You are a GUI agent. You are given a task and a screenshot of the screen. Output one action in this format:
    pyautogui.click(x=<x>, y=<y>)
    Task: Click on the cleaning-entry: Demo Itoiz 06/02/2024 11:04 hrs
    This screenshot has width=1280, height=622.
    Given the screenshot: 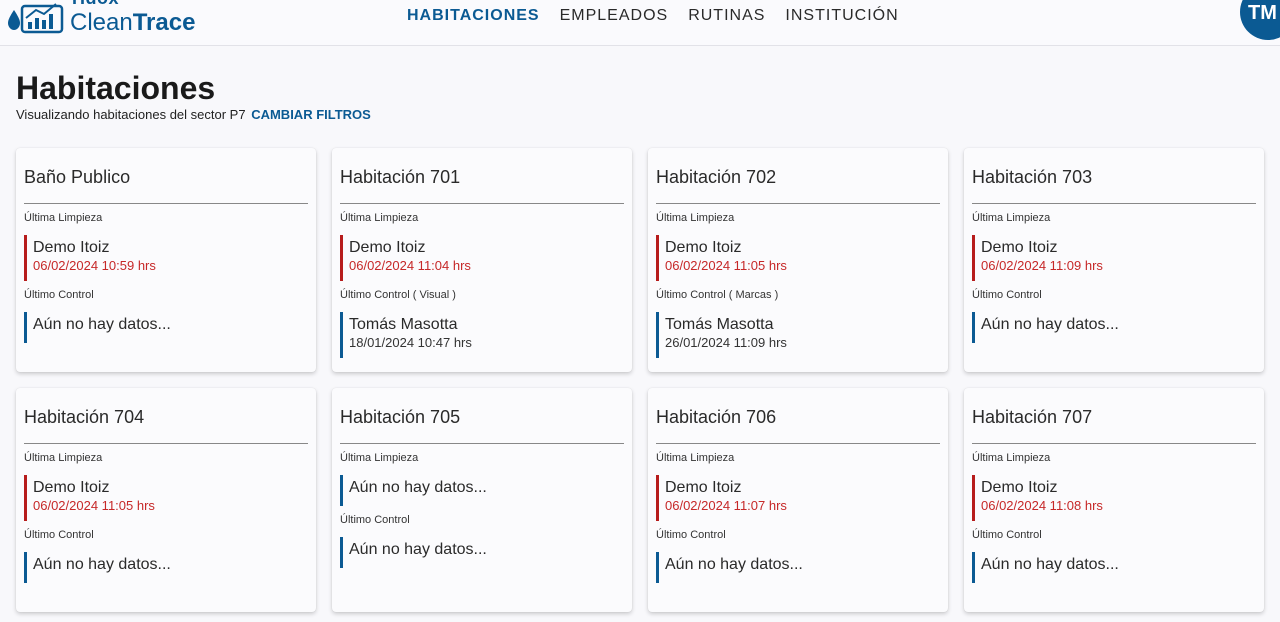 What is the action you would take?
    pyautogui.click(x=482, y=258)
    